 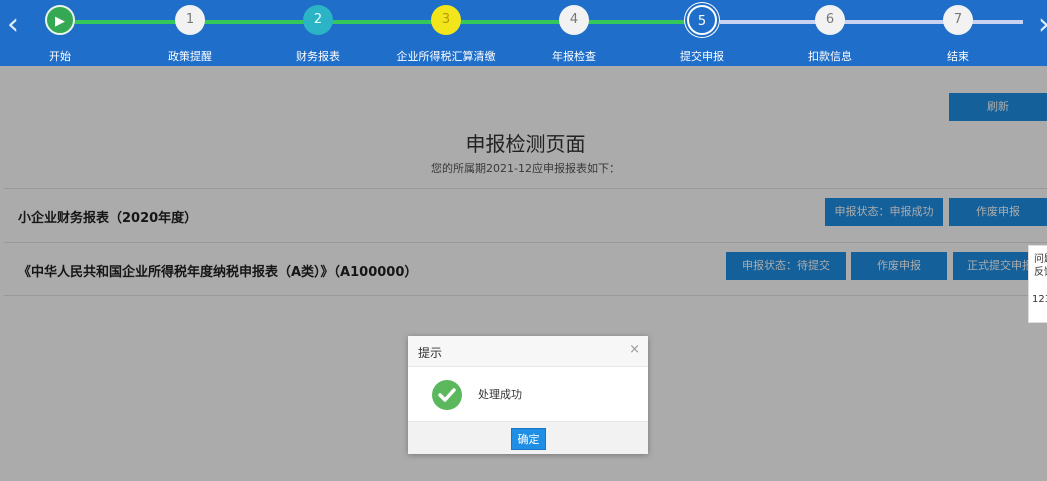 I want to click on step-label: 财务报表, so click(x=318, y=56).